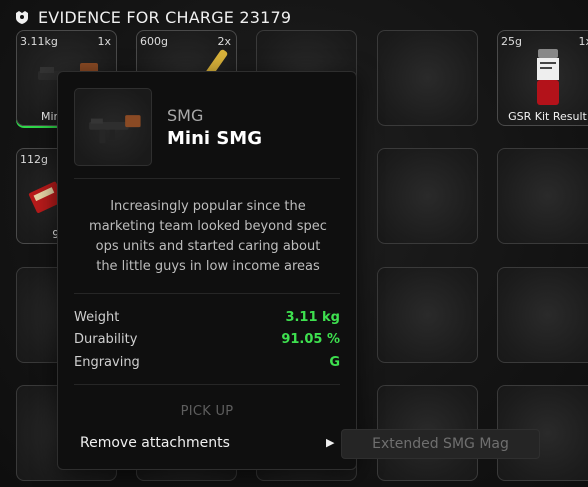 The image size is (588, 487). I want to click on stat-label: Weight, so click(97, 317).